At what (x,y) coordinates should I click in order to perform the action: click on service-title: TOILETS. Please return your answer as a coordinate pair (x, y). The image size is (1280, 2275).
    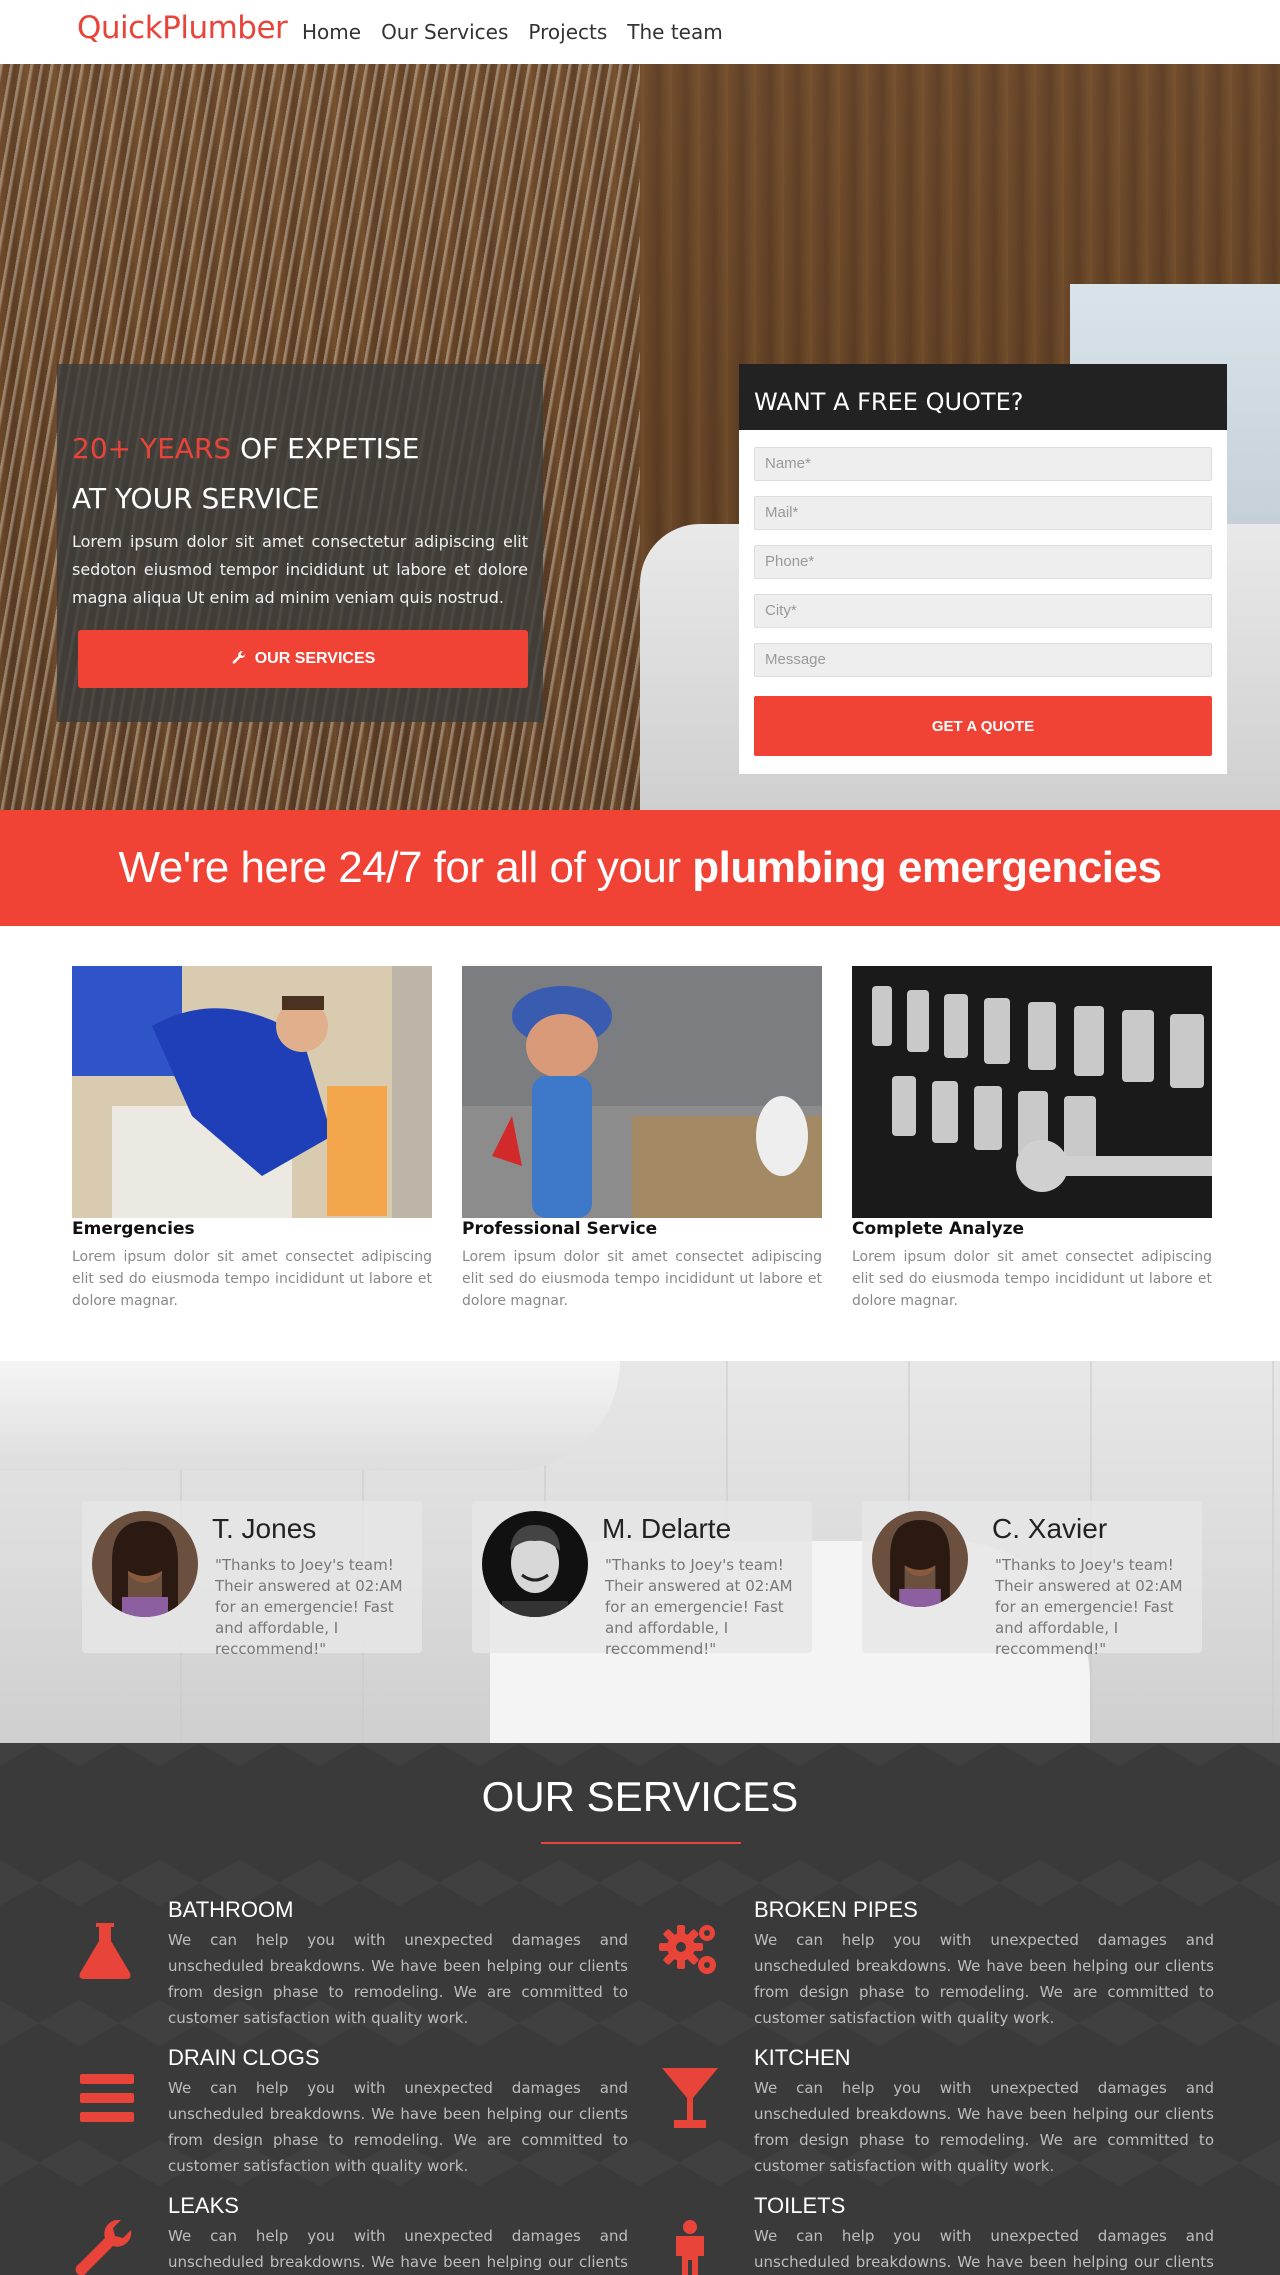
    Looking at the image, I should click on (800, 2205).